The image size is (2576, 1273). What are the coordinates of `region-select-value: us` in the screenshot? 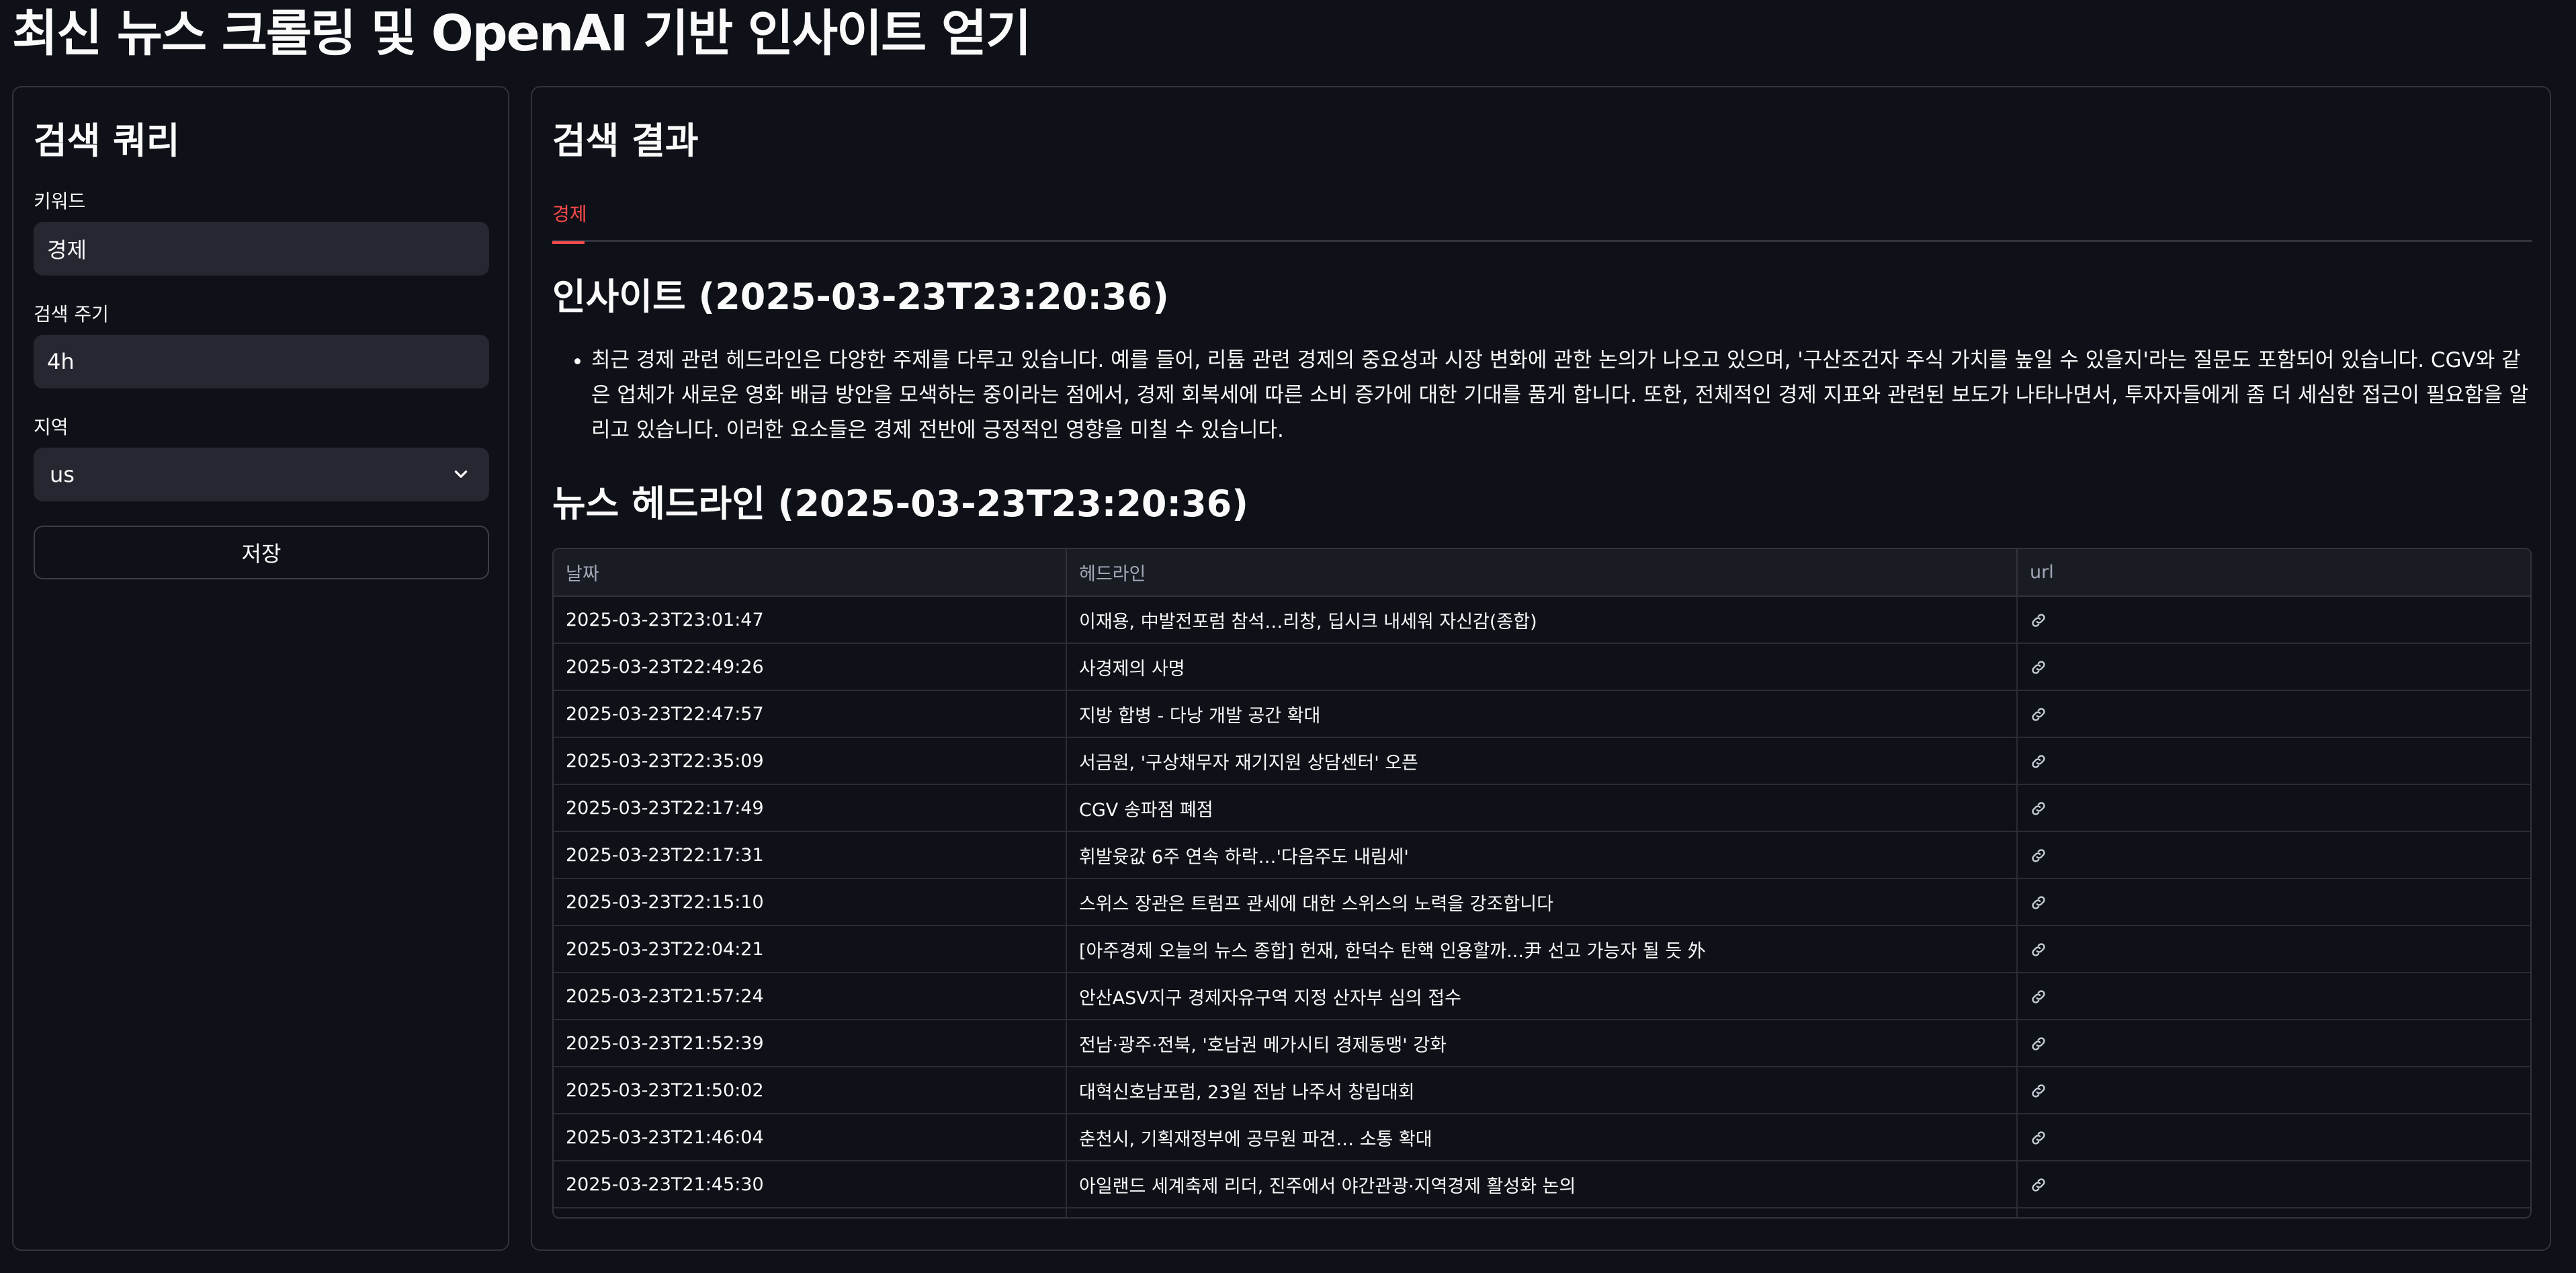 It's located at (62, 474).